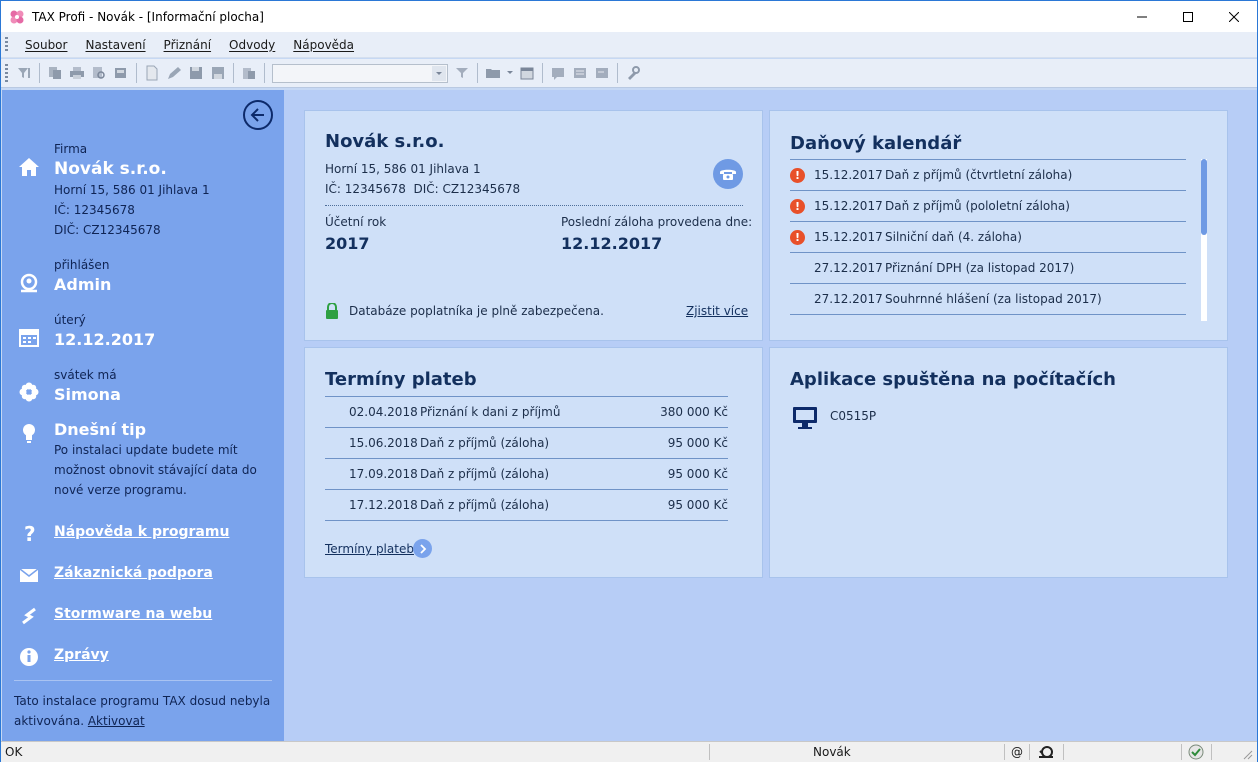 The image size is (1258, 762). I want to click on menu-odvody: Odvody, so click(252, 45).